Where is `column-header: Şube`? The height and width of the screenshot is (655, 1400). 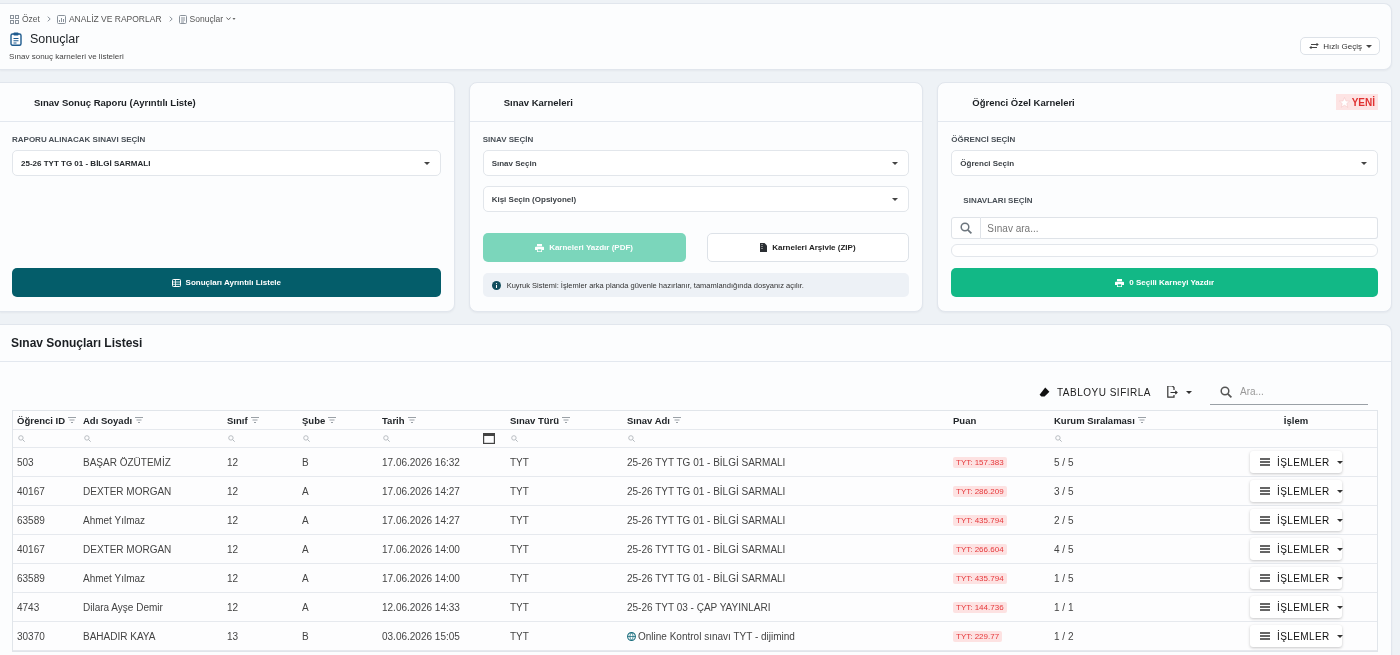
column-header: Şube is located at coordinates (338, 420).